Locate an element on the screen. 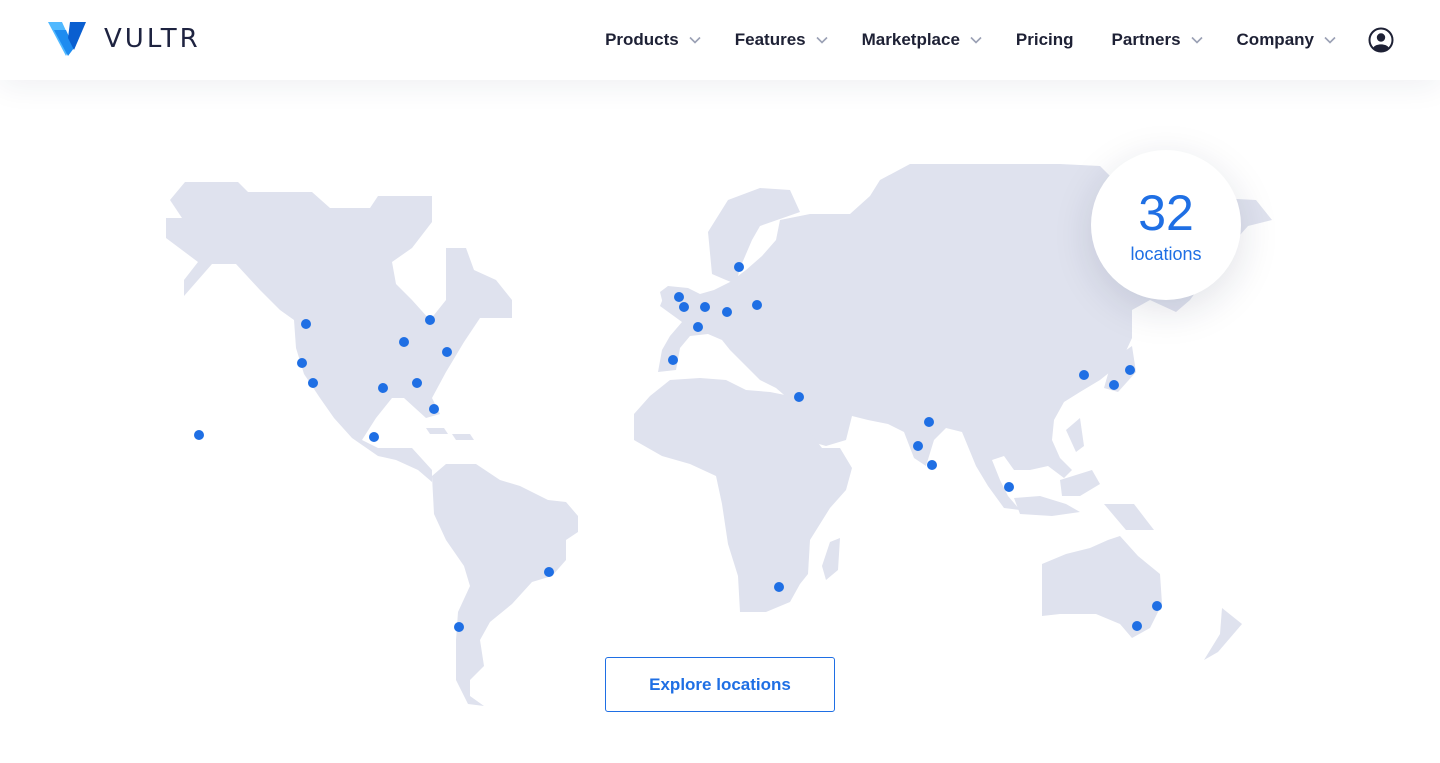  location-dot-silicon-valley is located at coordinates (302, 363).